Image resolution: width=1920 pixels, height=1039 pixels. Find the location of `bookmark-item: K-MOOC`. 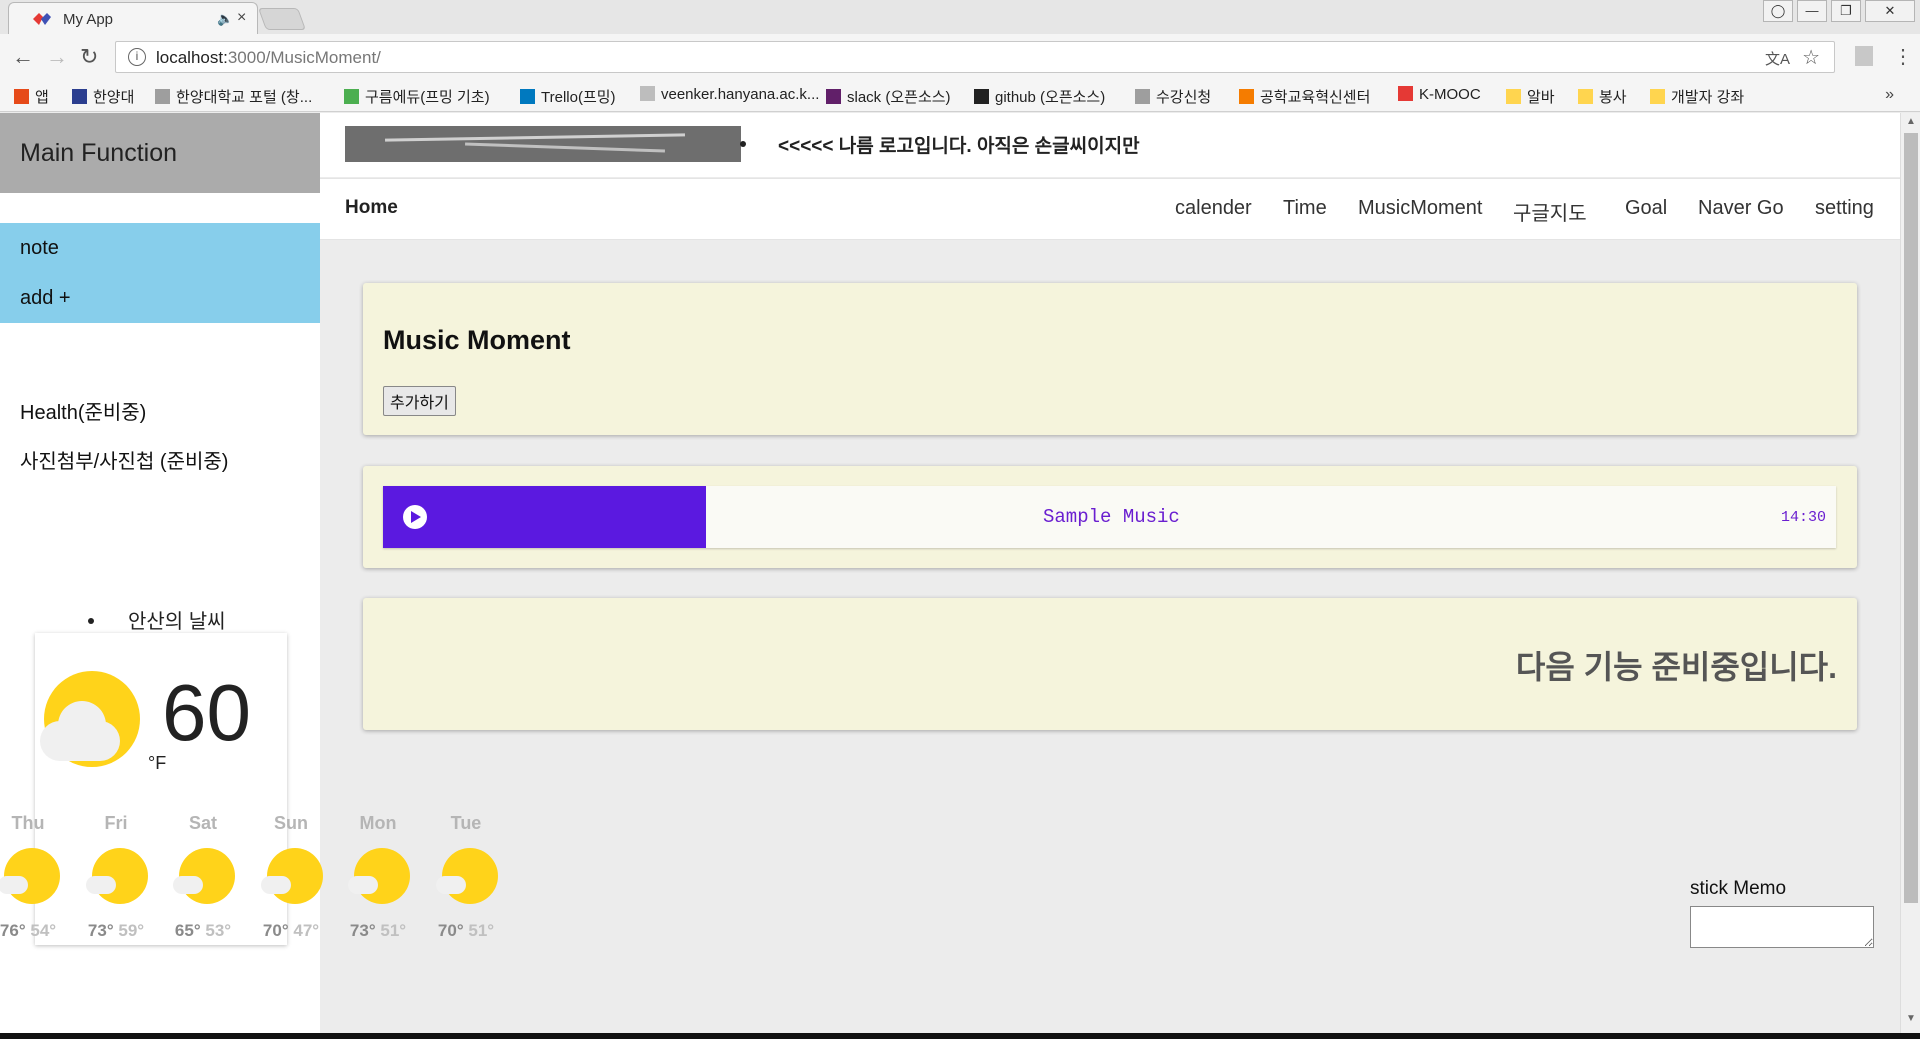

bookmark-item: K-MOOC is located at coordinates (1439, 94).